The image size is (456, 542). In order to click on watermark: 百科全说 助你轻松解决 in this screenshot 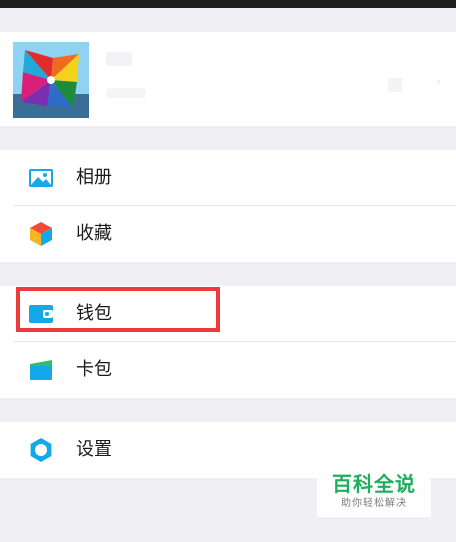, I will do `click(374, 493)`.